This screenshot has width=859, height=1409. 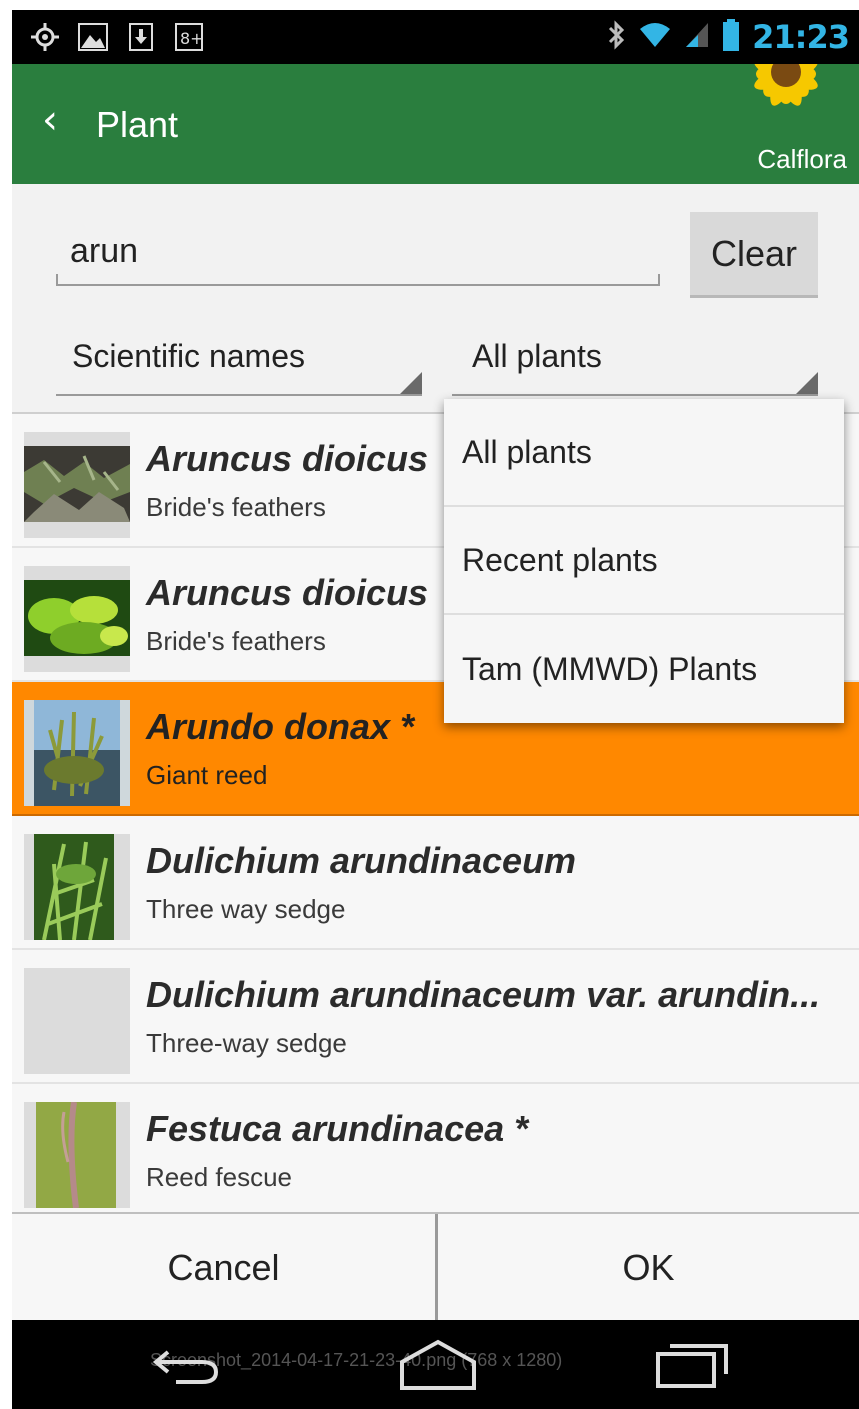 I want to click on back-icon, so click(x=187, y=1365).